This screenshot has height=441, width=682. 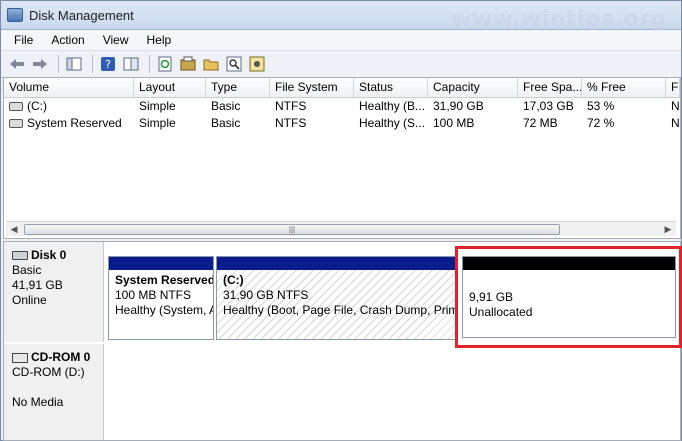 I want to click on partition-name: System Reserved, so click(x=164, y=280).